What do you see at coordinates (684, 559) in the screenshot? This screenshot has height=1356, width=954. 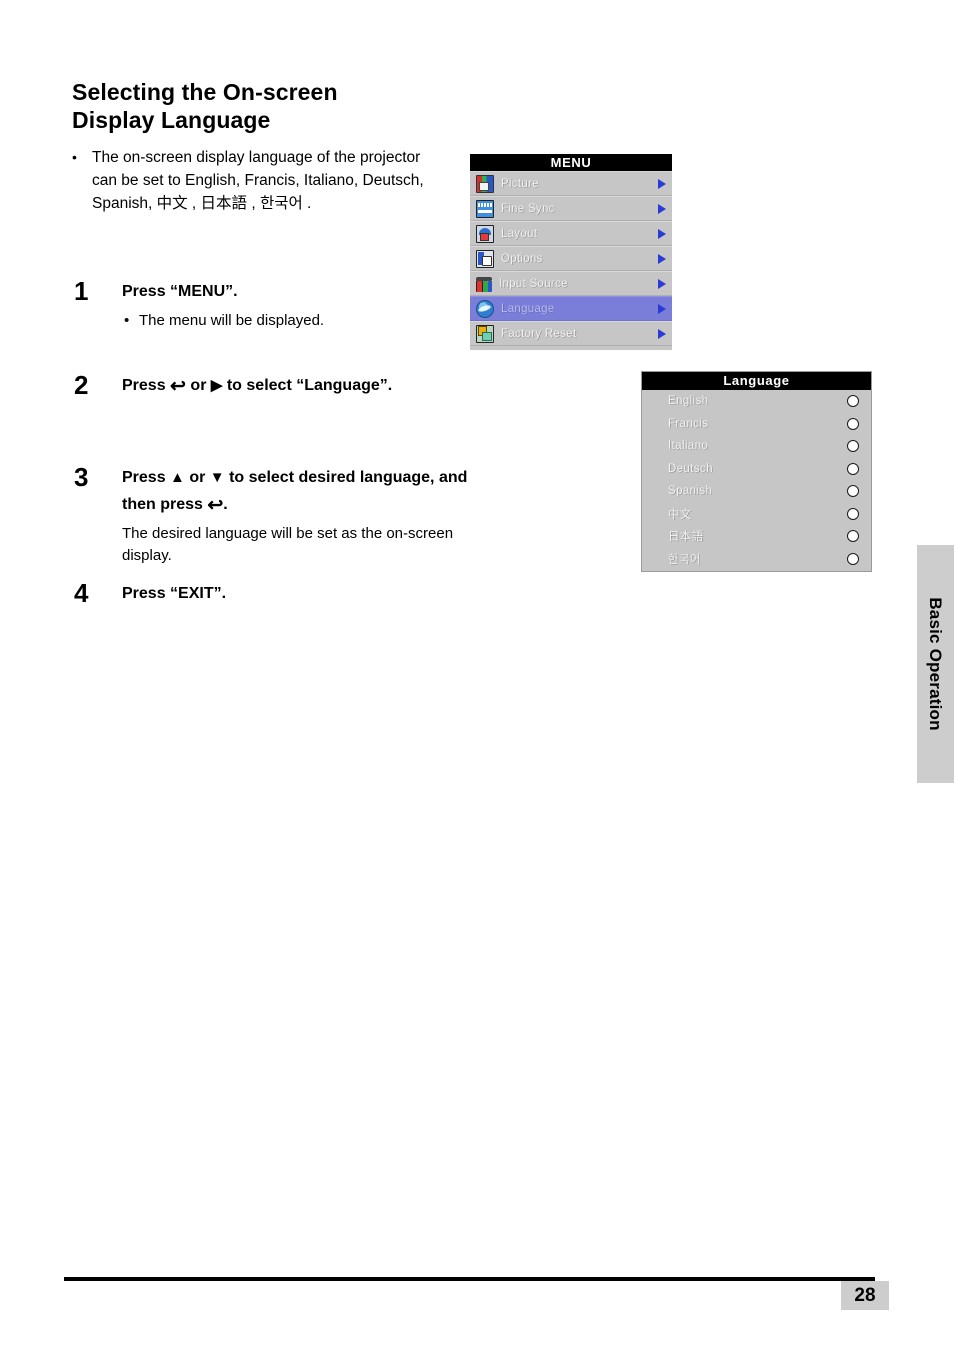 I see `language-row-label: 한국어` at bounding box center [684, 559].